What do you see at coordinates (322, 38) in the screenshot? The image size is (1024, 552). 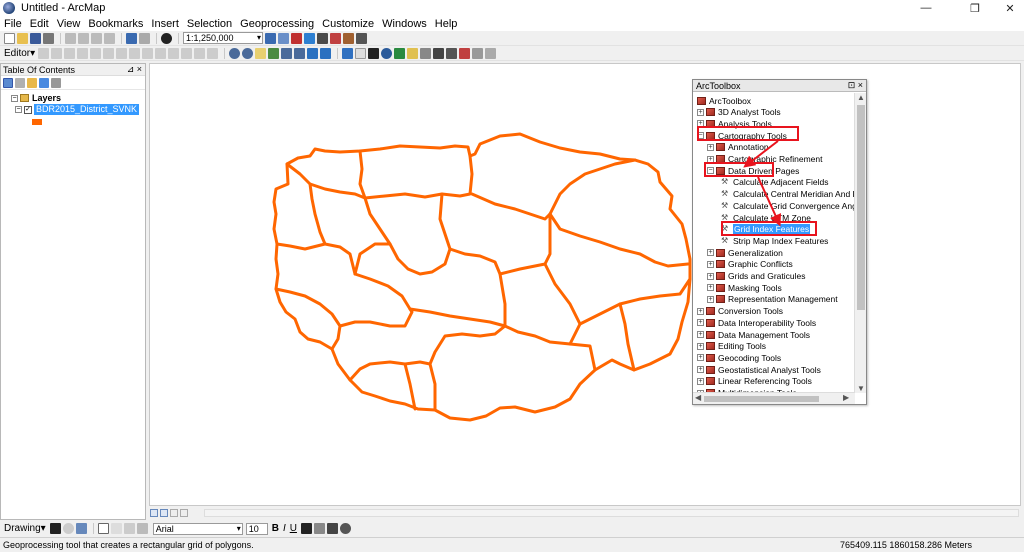 I see `search-window-icon` at bounding box center [322, 38].